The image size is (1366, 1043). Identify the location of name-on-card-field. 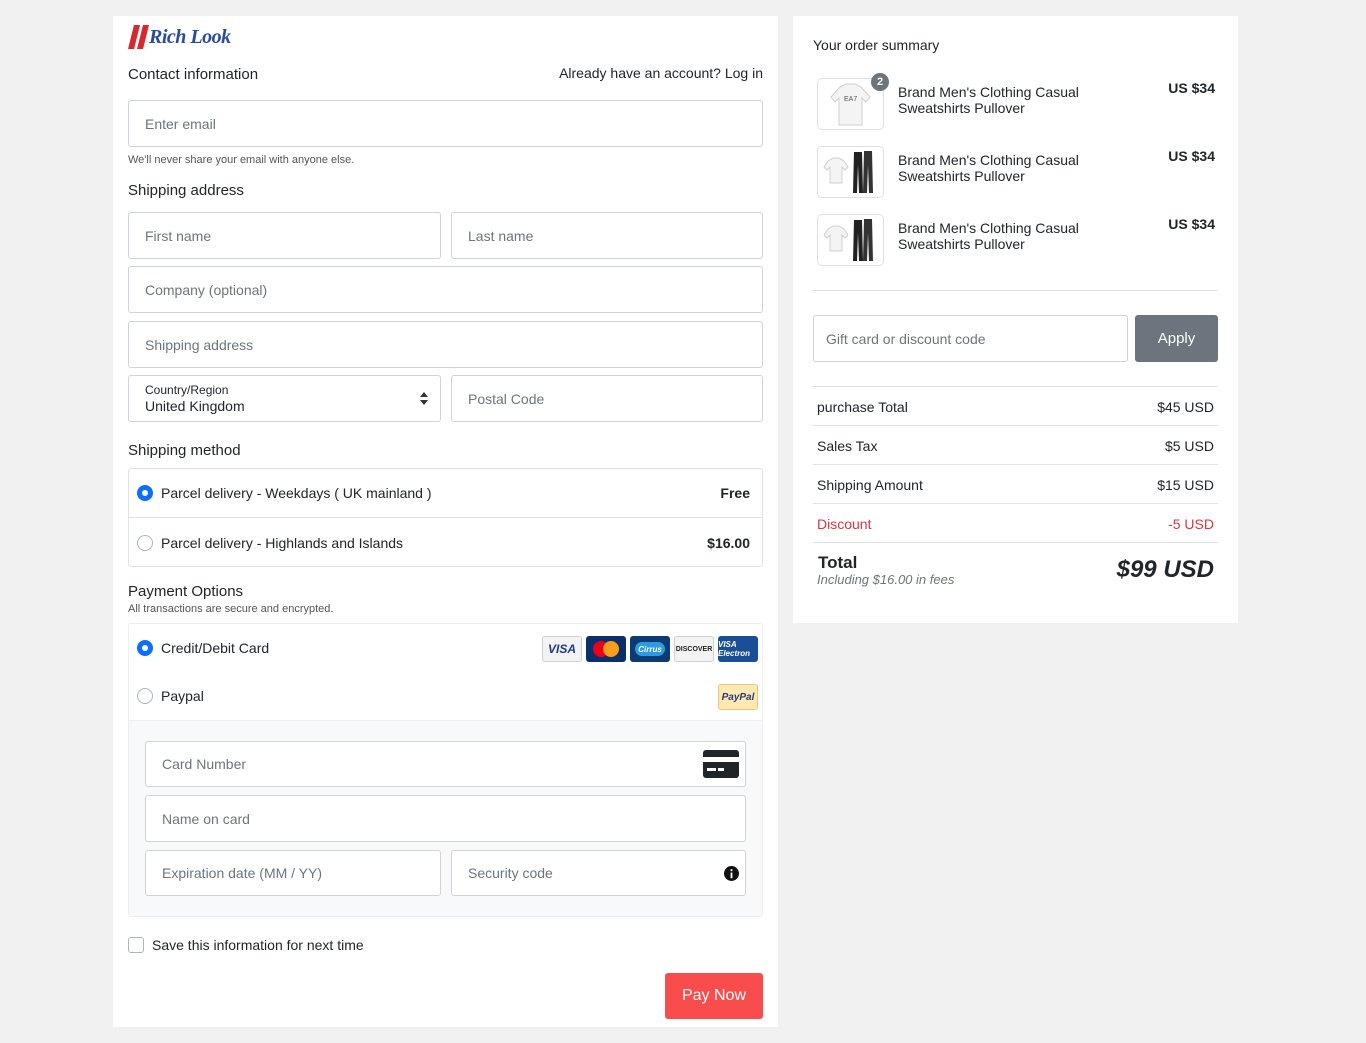
(445, 818).